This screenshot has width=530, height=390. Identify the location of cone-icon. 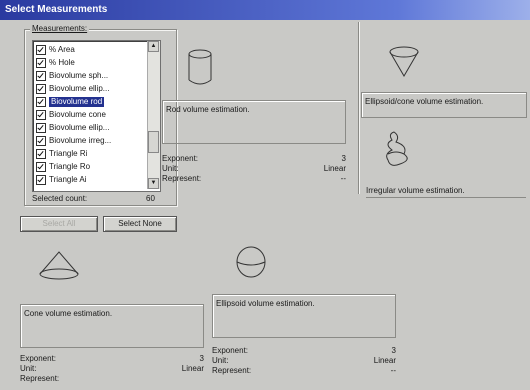
(59, 265).